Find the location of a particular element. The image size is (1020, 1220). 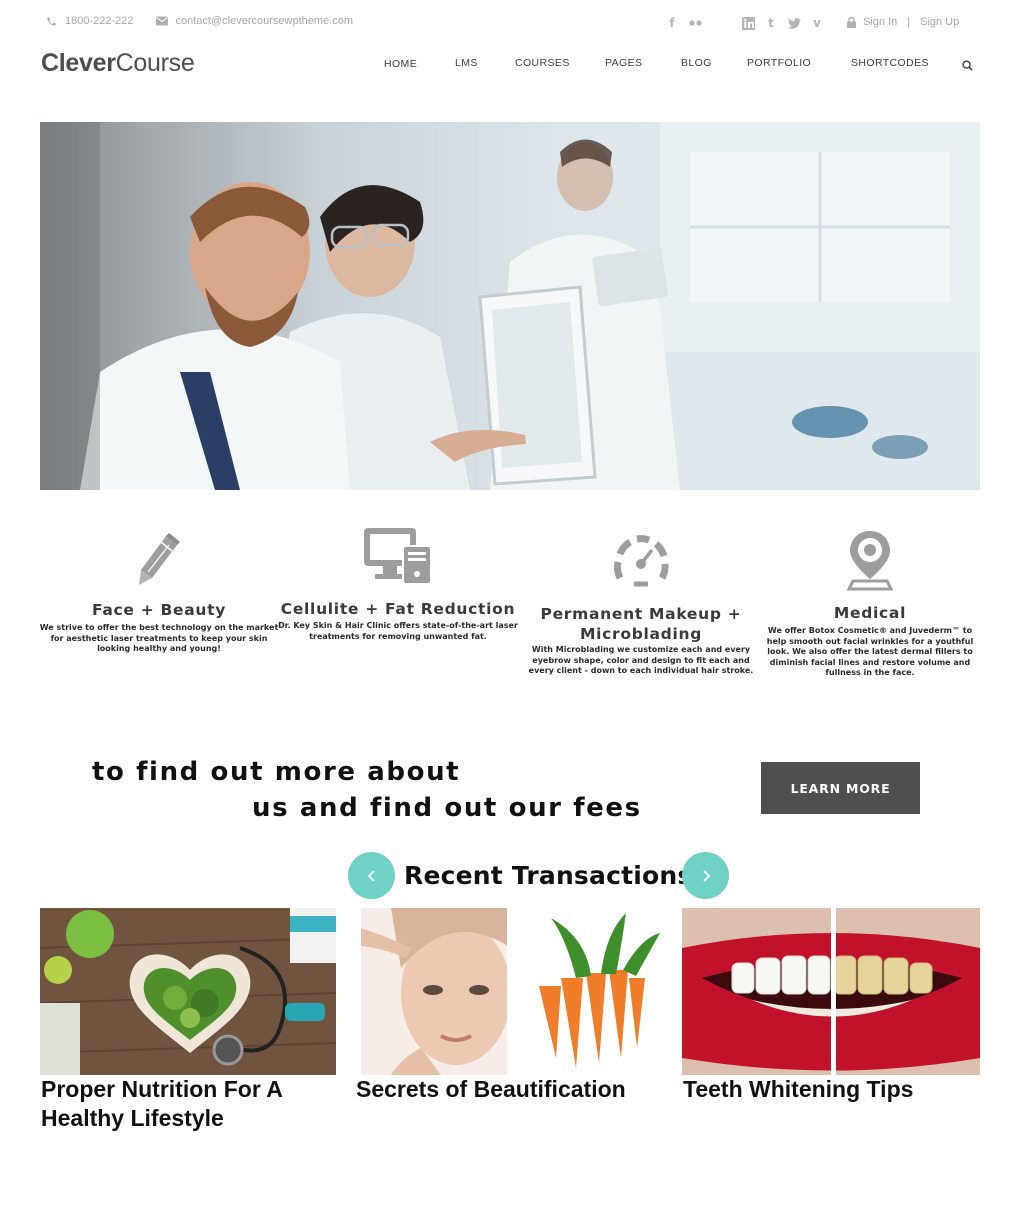

phone-number: 1800-222-222 is located at coordinates (99, 21).